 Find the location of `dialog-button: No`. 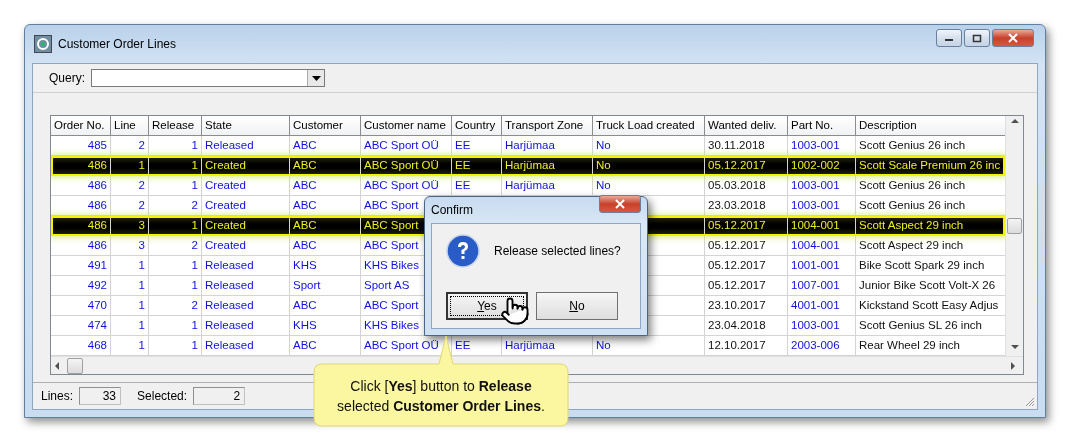

dialog-button: No is located at coordinates (577, 306).